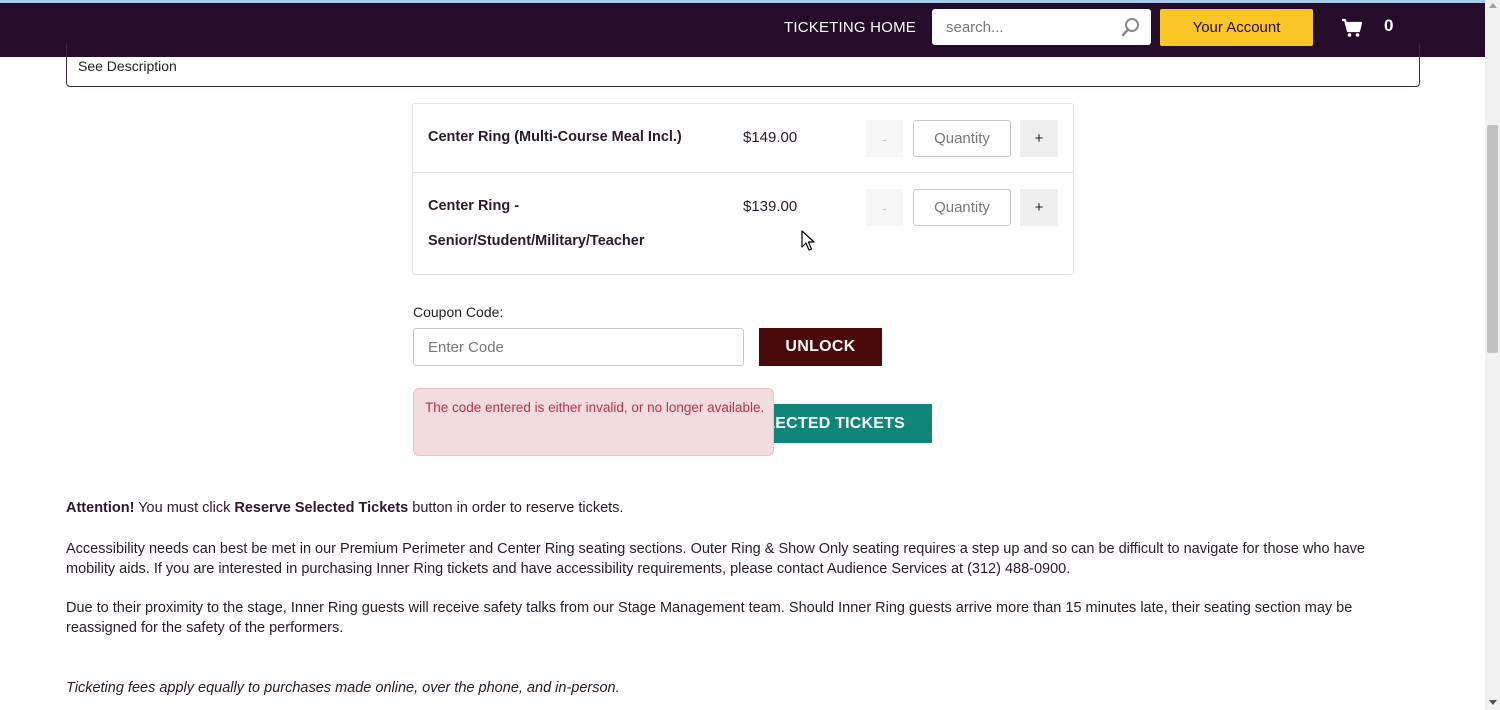 This screenshot has width=1500, height=710. I want to click on search-input, so click(1022, 27).